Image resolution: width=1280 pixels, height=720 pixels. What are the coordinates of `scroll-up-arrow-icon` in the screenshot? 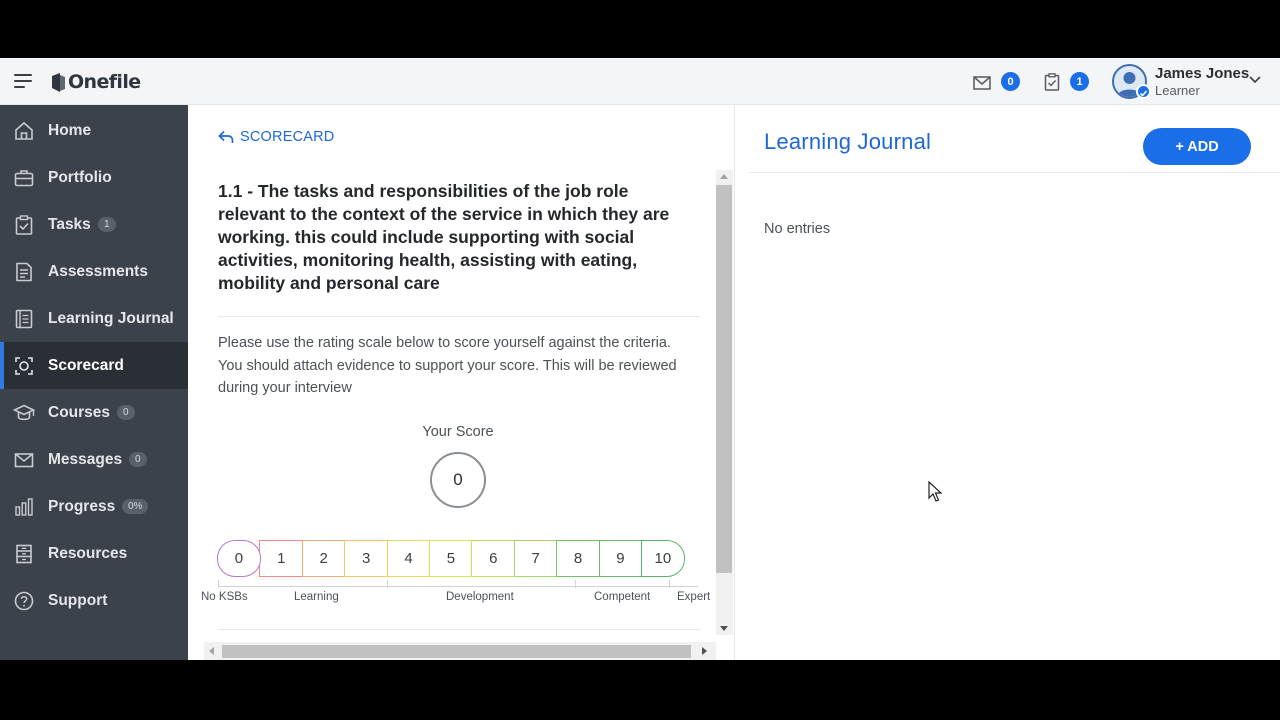 It's located at (724, 176).